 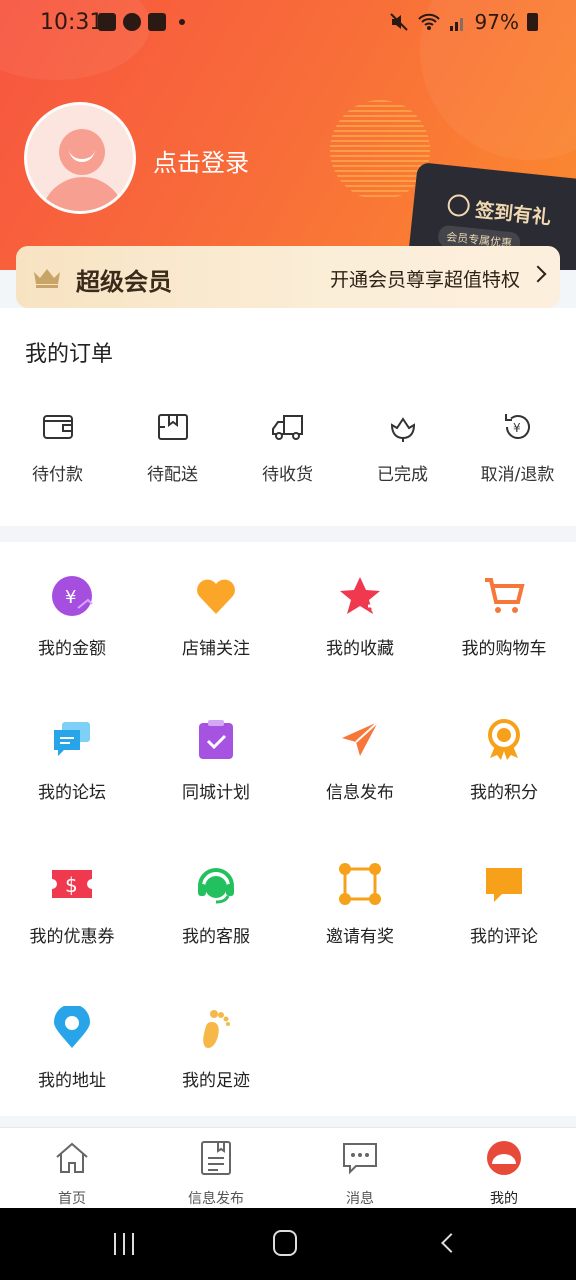 What do you see at coordinates (285, 1243) in the screenshot?
I see `home-button` at bounding box center [285, 1243].